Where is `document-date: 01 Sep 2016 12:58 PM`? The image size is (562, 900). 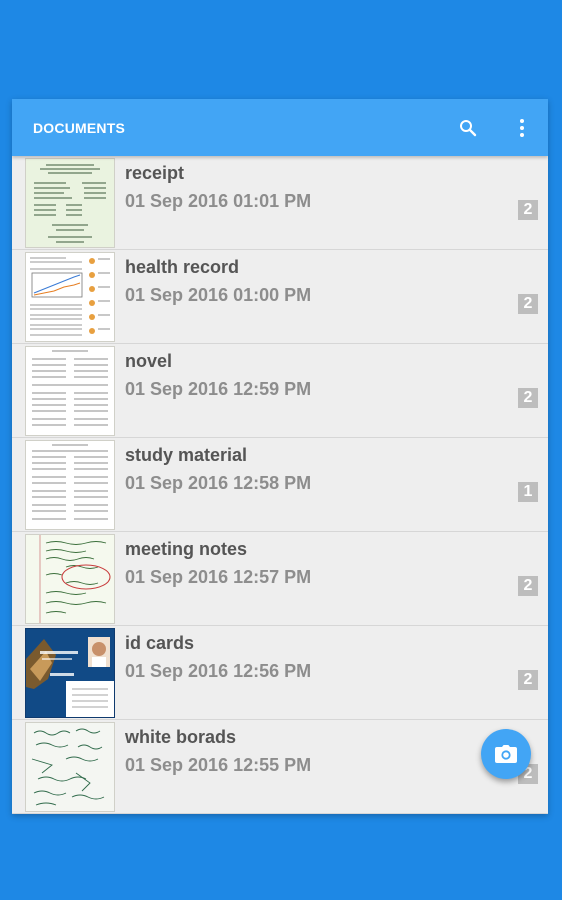 document-date: 01 Sep 2016 12:58 PM is located at coordinates (218, 483).